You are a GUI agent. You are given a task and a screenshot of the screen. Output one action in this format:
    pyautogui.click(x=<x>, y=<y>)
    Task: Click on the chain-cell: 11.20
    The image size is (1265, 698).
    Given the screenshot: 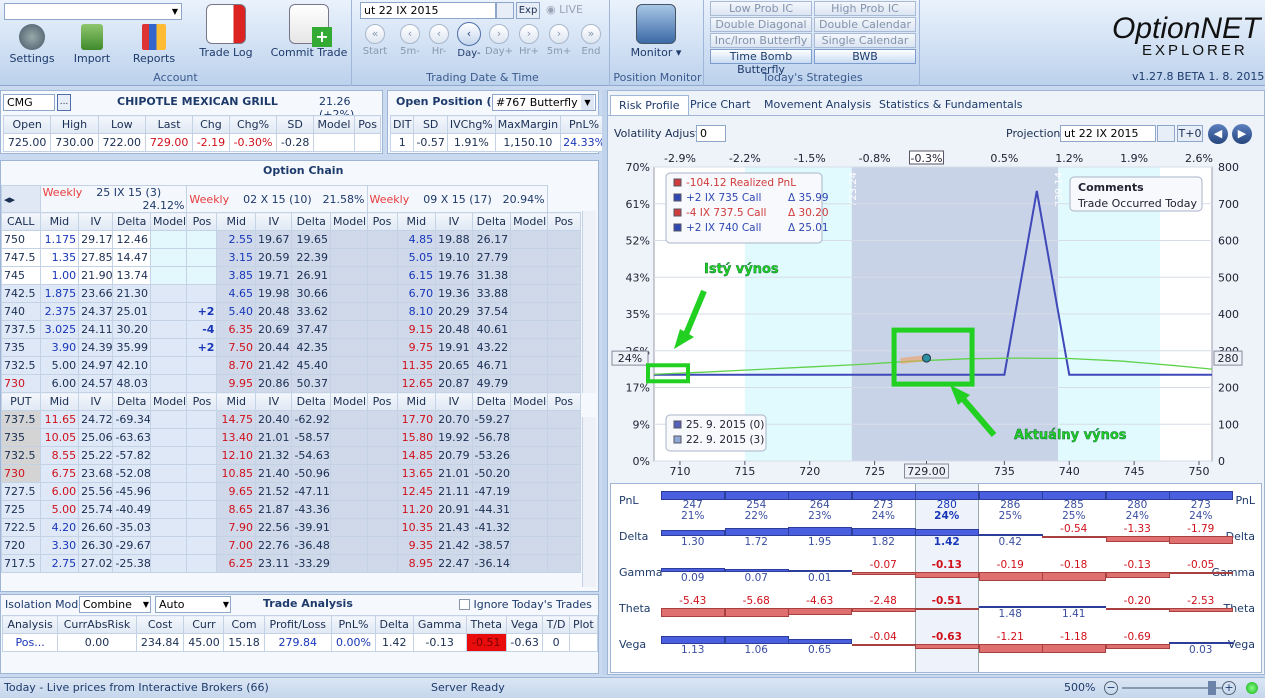 What is the action you would take?
    pyautogui.click(x=416, y=509)
    